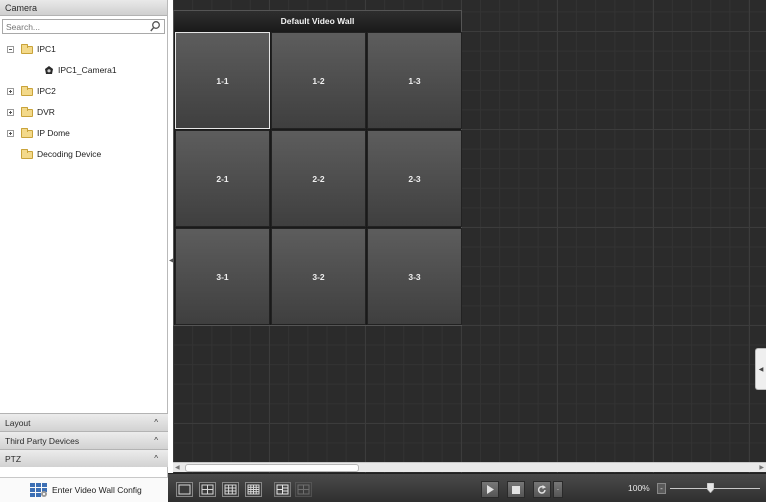 This screenshot has height=502, width=766. I want to click on screen-3-1: 3-1, so click(222, 276).